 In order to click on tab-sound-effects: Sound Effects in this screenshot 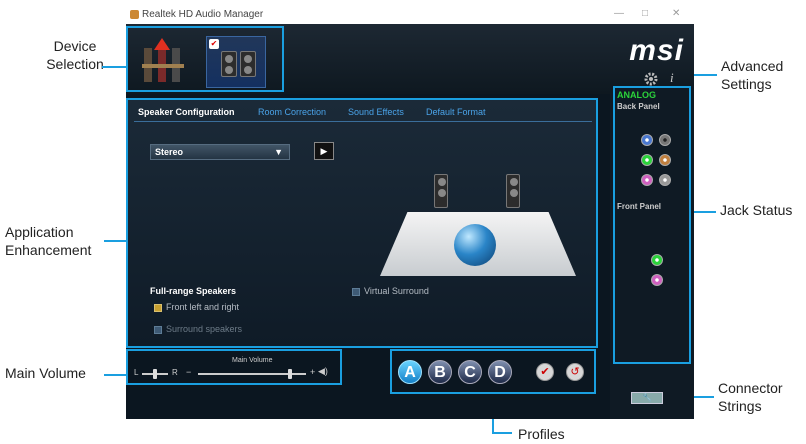, I will do `click(376, 112)`.